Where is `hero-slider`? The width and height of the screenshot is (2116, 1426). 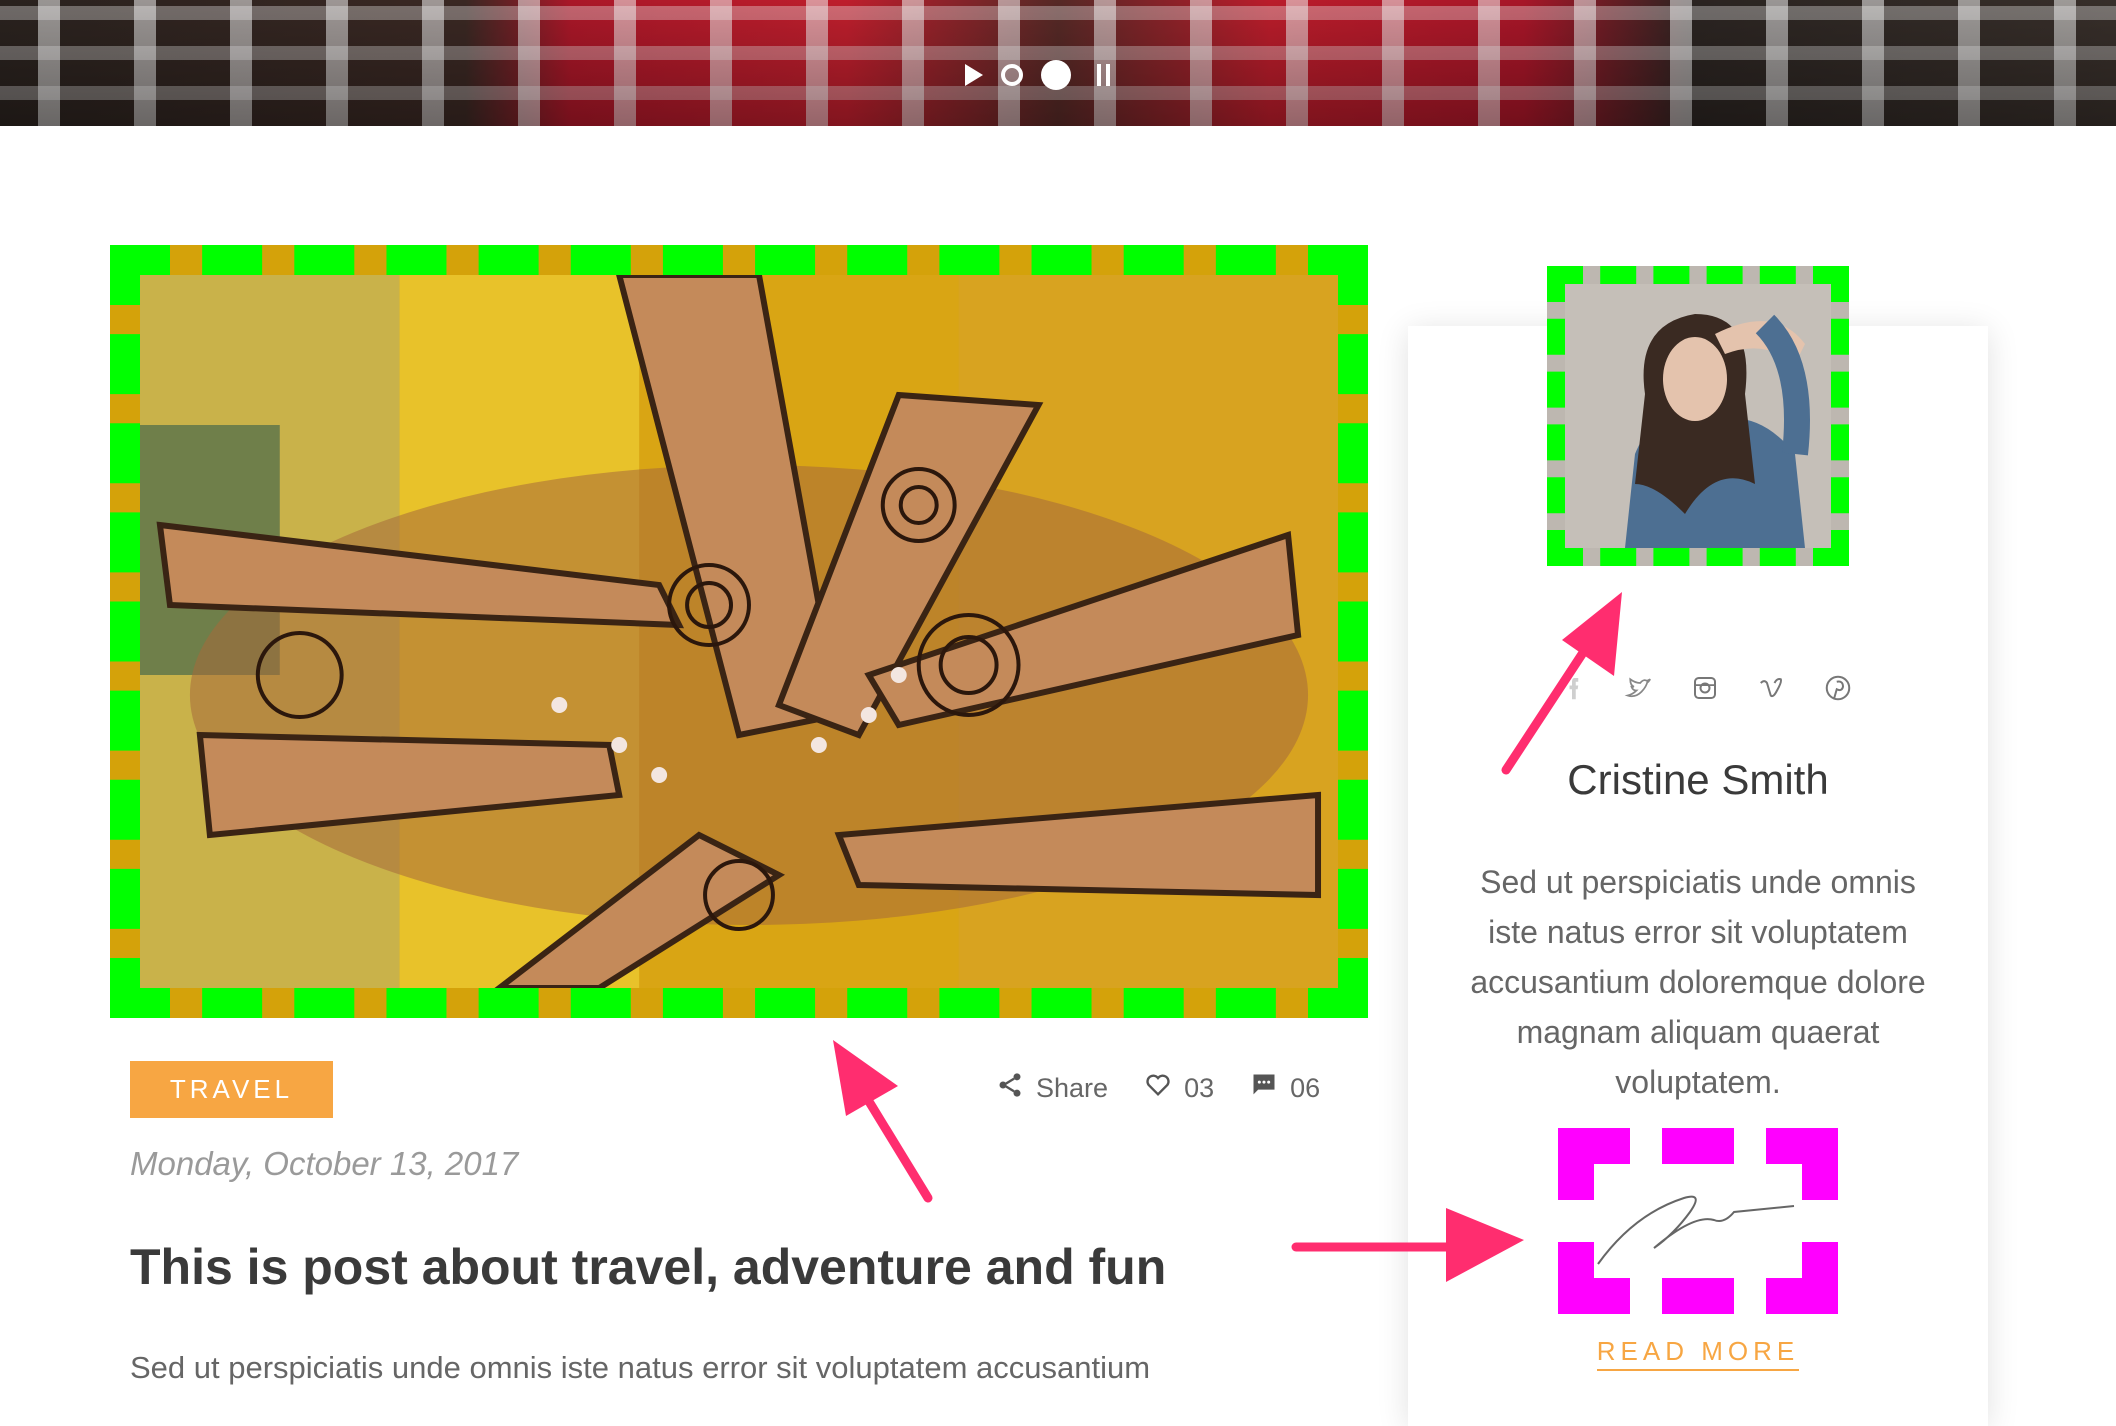
hero-slider is located at coordinates (1058, 63).